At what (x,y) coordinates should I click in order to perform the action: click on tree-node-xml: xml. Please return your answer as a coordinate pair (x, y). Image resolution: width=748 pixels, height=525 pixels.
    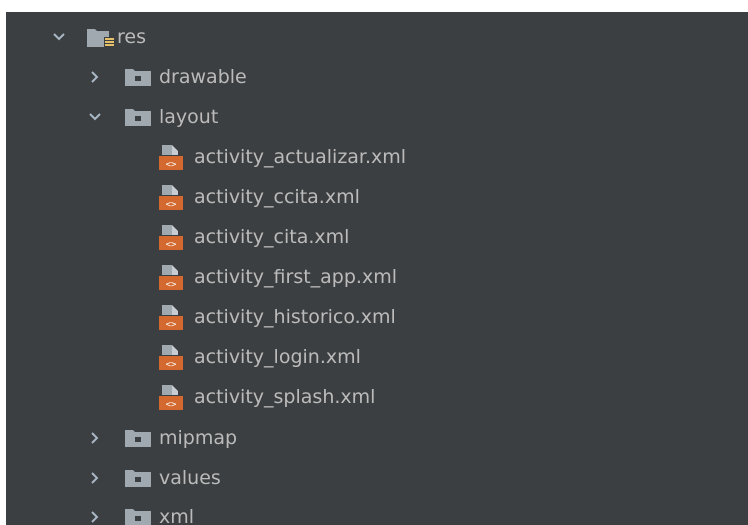
    Looking at the image, I should click on (377, 511).